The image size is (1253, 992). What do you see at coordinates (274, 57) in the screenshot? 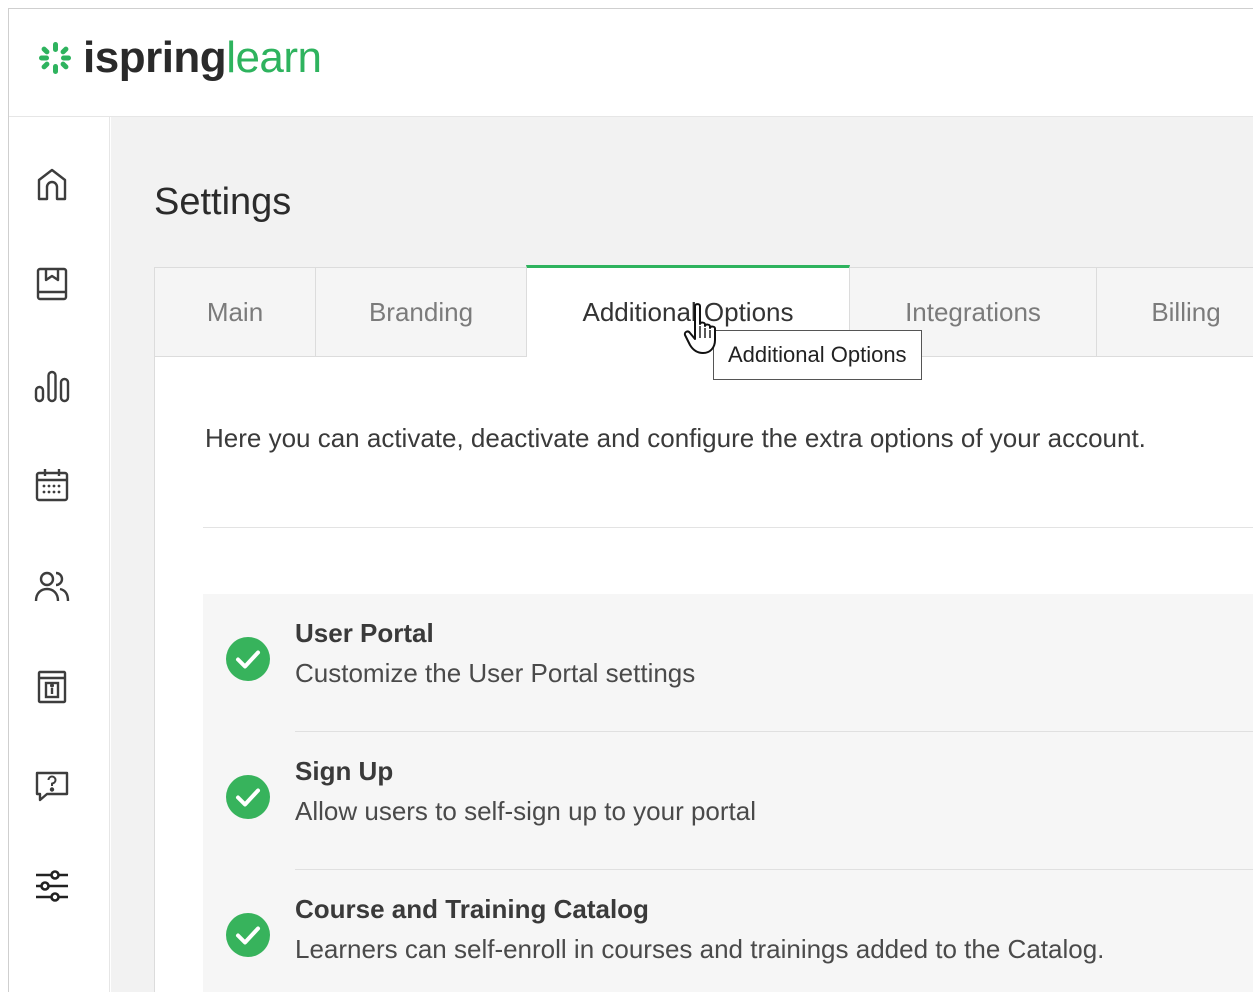
I see `logo-wordmark-learn: learn` at bounding box center [274, 57].